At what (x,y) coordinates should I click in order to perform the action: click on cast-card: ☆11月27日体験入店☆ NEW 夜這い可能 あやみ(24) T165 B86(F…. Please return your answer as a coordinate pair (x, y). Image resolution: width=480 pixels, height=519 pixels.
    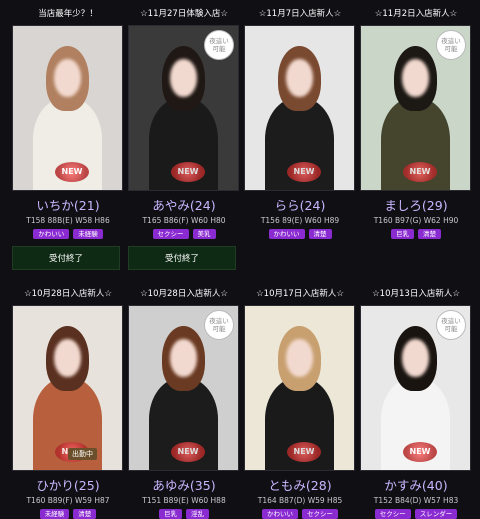
    Looking at the image, I should click on (184, 139).